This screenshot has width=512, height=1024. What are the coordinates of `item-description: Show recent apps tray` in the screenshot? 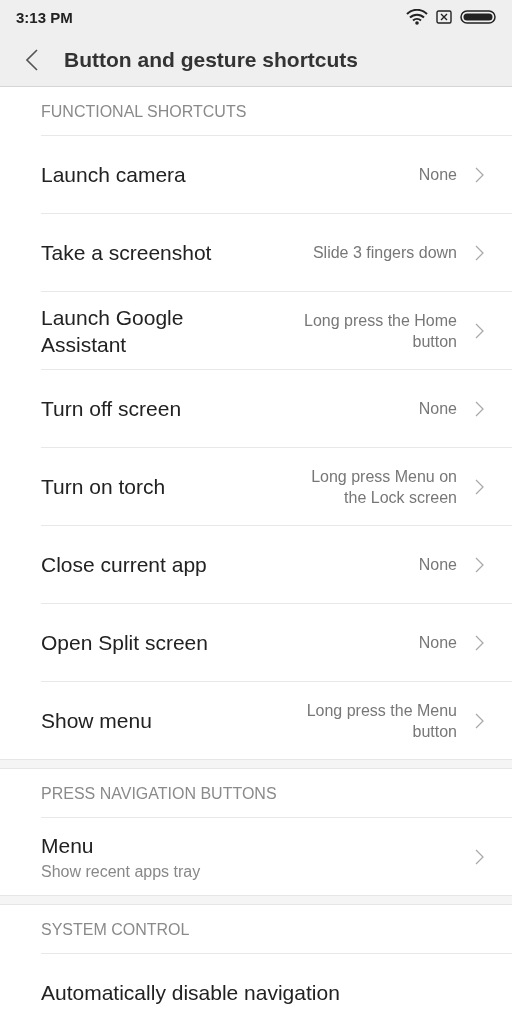 It's located at (121, 872).